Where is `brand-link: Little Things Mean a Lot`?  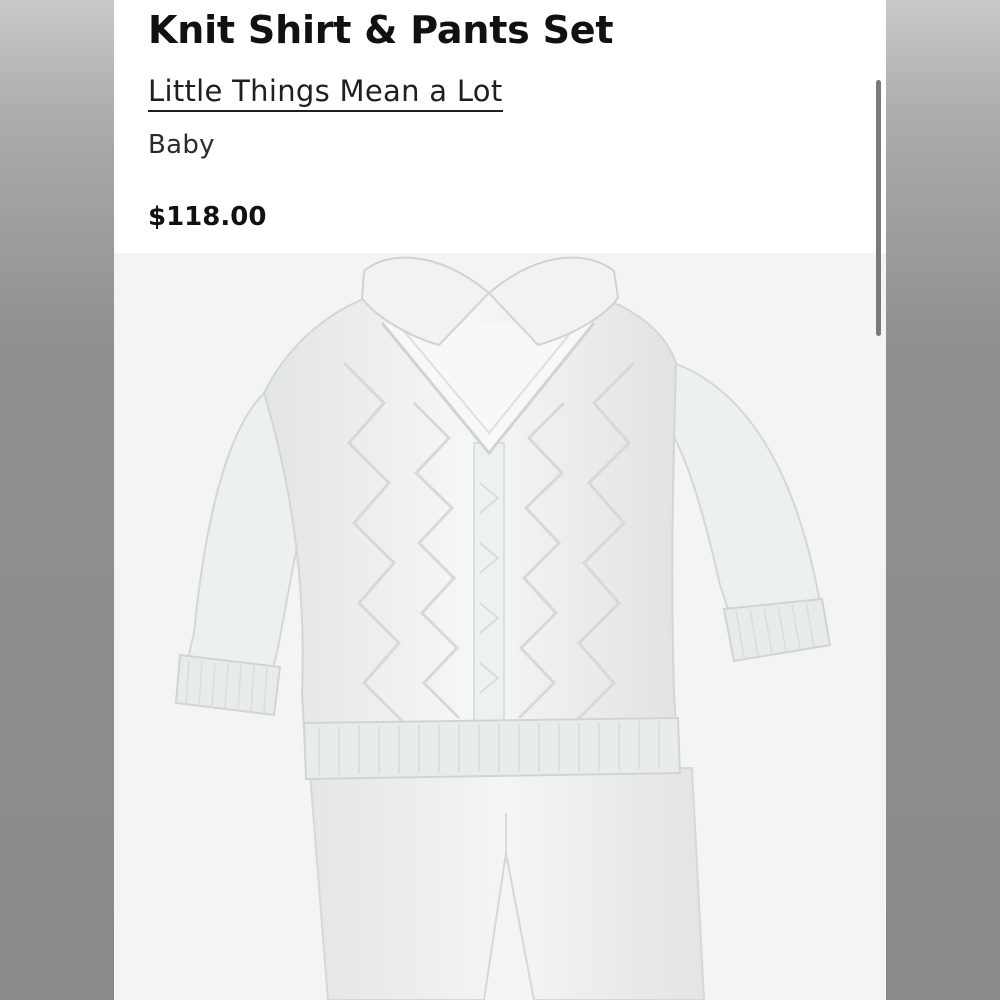
brand-link: Little Things Mean a Lot is located at coordinates (325, 93).